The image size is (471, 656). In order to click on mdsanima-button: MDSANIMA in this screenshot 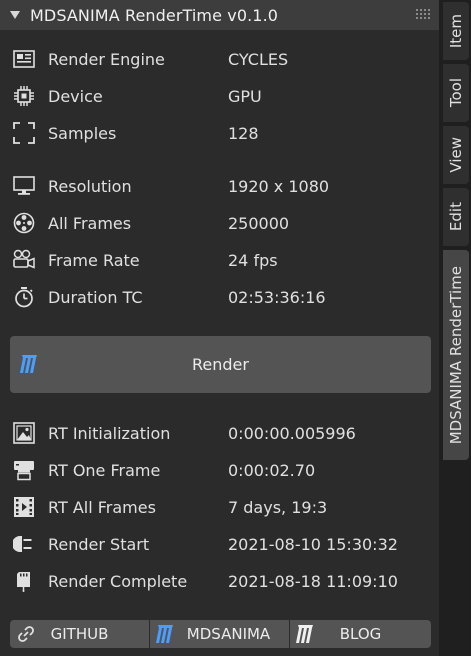, I will do `click(219, 634)`.